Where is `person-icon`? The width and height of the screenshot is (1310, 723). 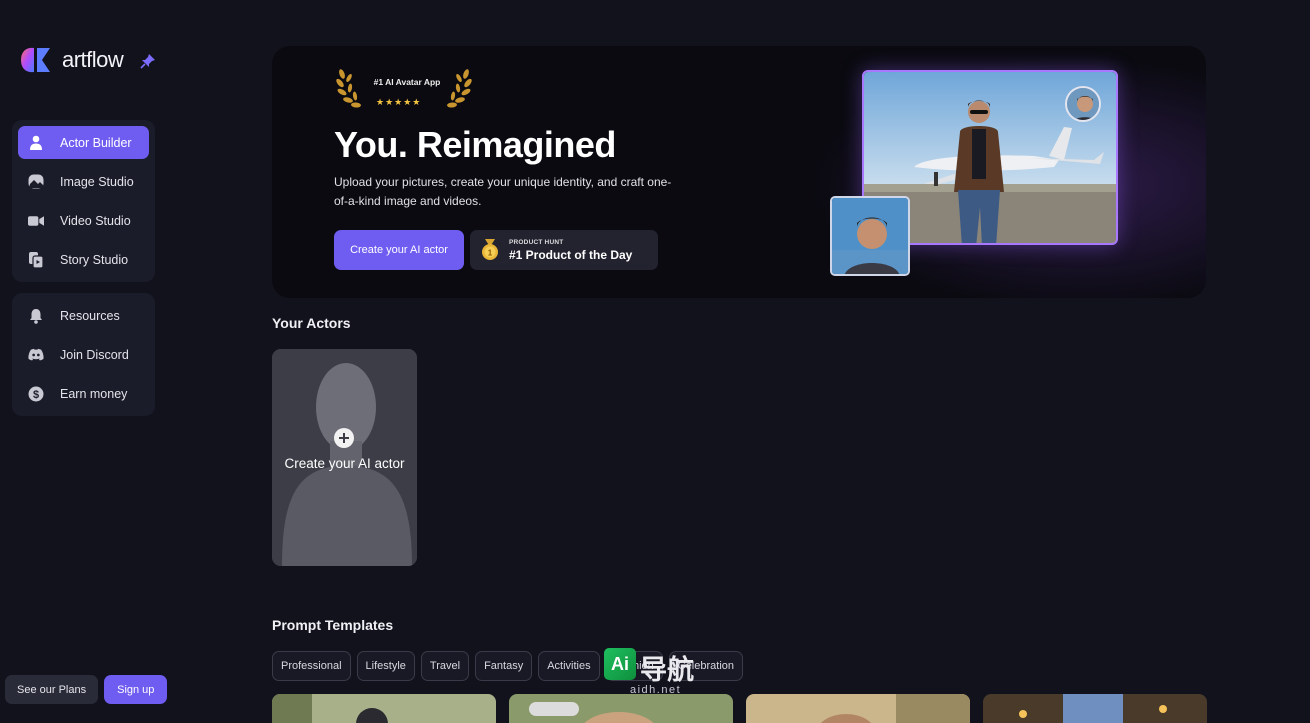
person-icon is located at coordinates (36, 143).